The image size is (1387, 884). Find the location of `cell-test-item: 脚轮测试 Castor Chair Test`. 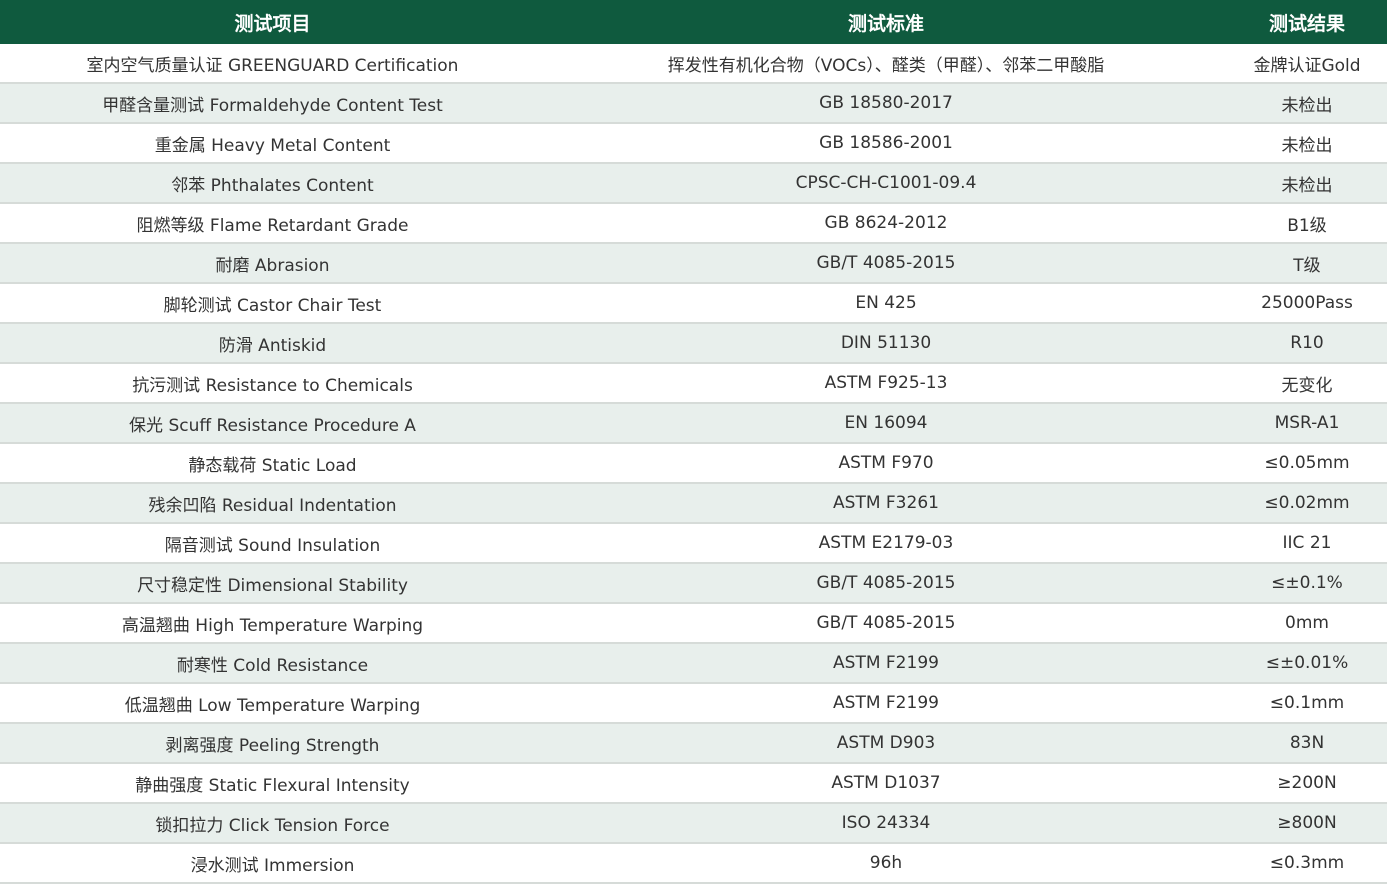

cell-test-item: 脚轮测试 Castor Chair Test is located at coordinates (272, 303).